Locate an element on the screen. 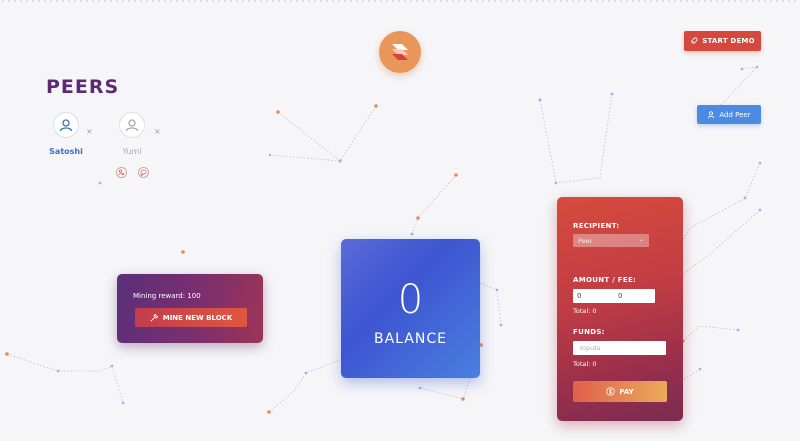 This screenshot has height=441, width=800. mining-card: Mining reward: 100 MINE NEW BLOCK is located at coordinates (190, 308).